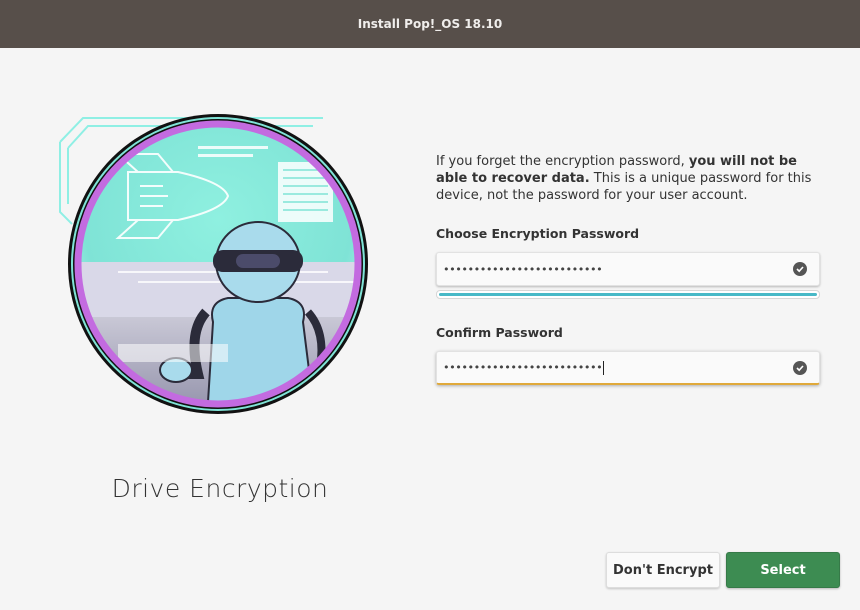  I want to click on window-title: Install Pop!_OS 18.10, so click(430, 24).